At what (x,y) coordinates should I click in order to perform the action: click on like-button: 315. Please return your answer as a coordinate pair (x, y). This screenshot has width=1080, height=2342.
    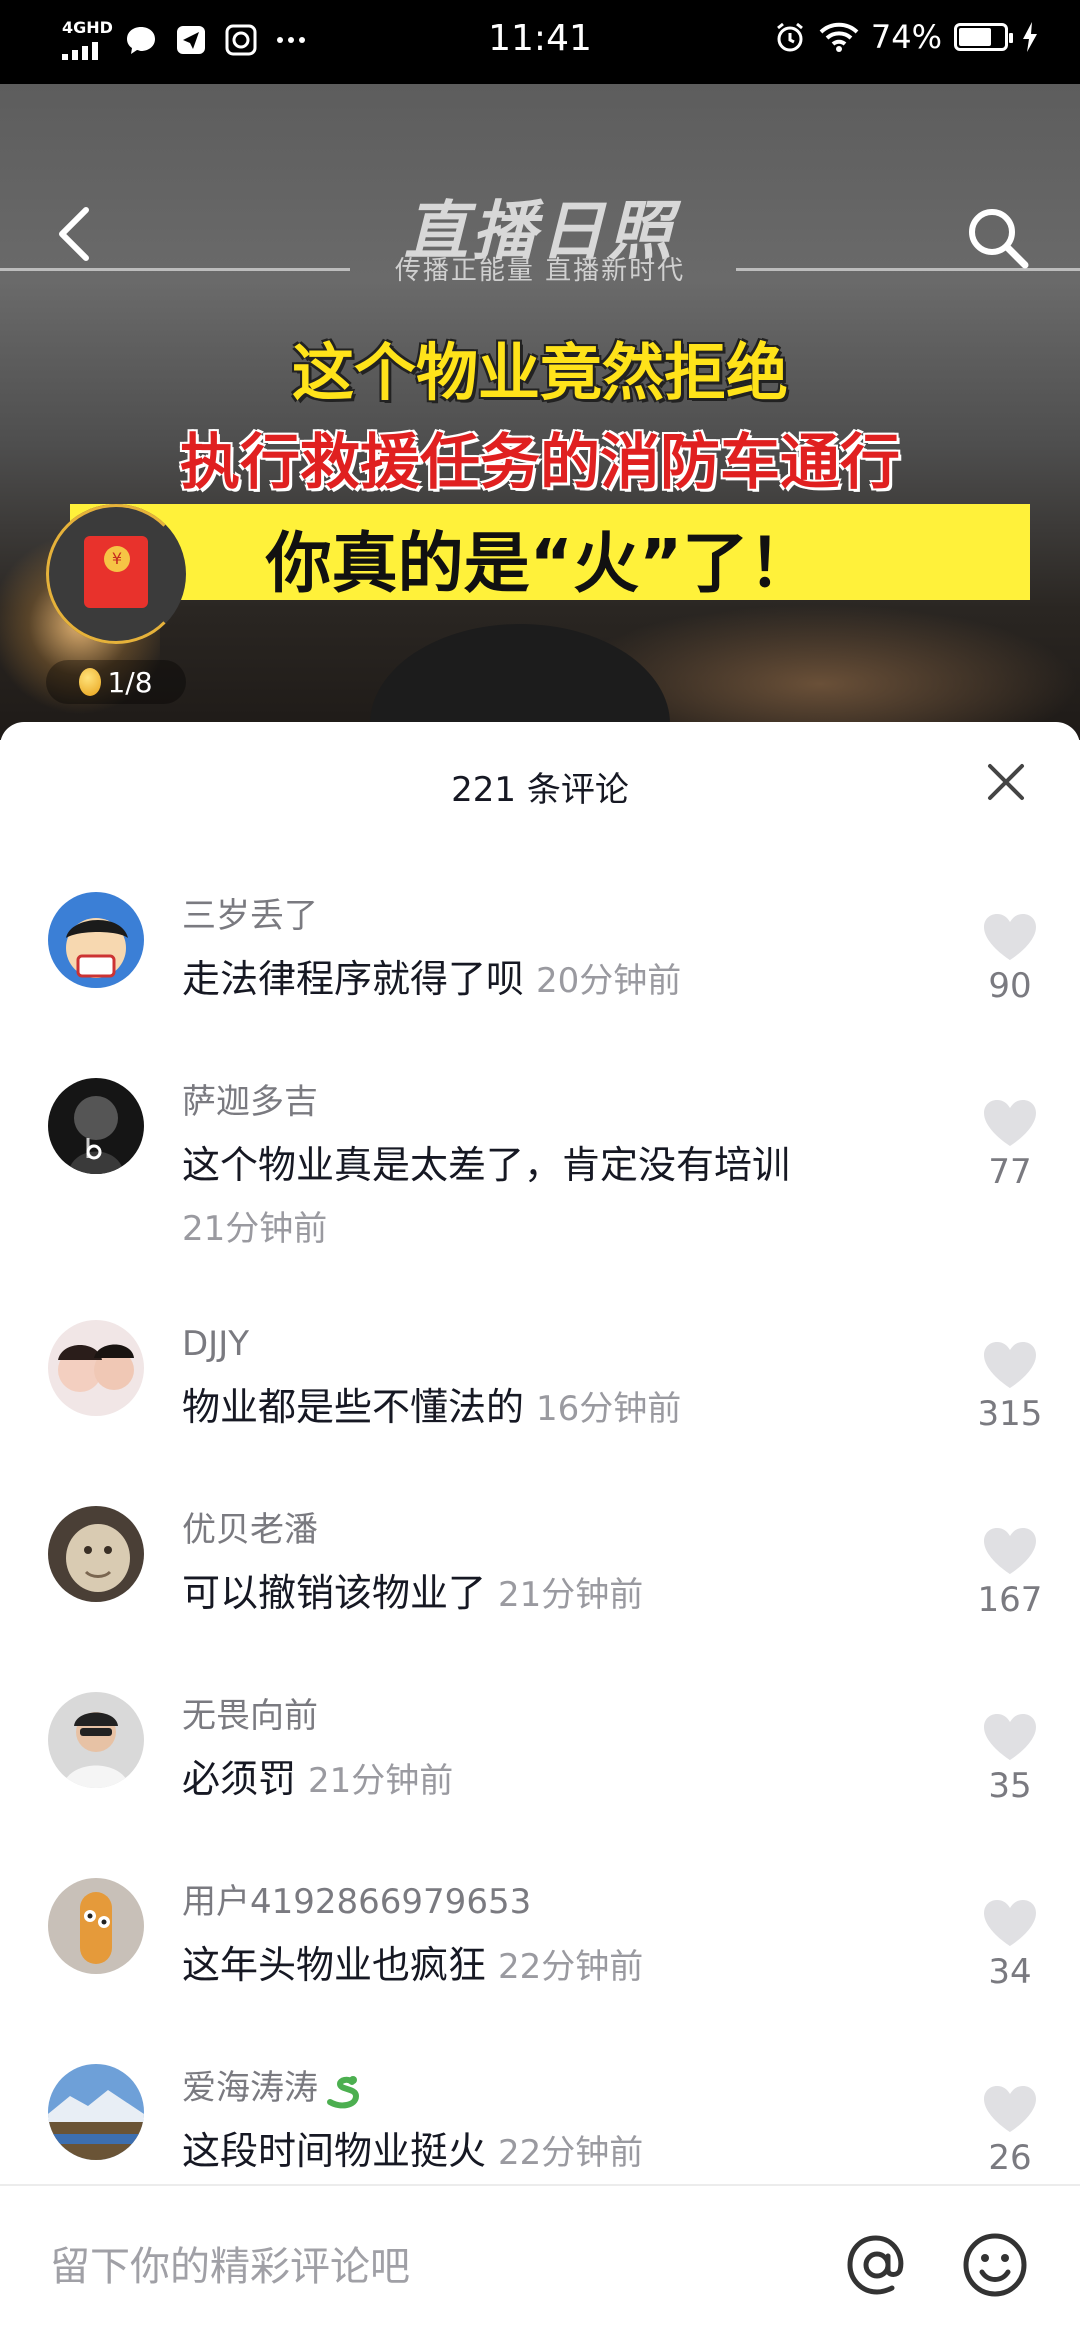
    Looking at the image, I should click on (1010, 1387).